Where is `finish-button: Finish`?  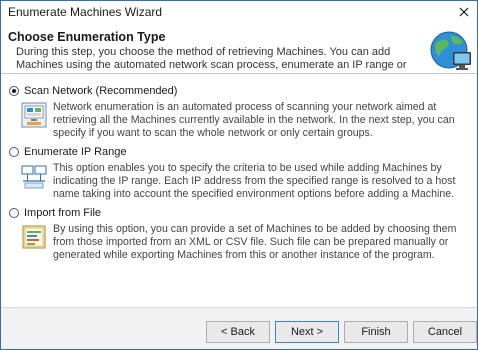
finish-button: Finish is located at coordinates (376, 332).